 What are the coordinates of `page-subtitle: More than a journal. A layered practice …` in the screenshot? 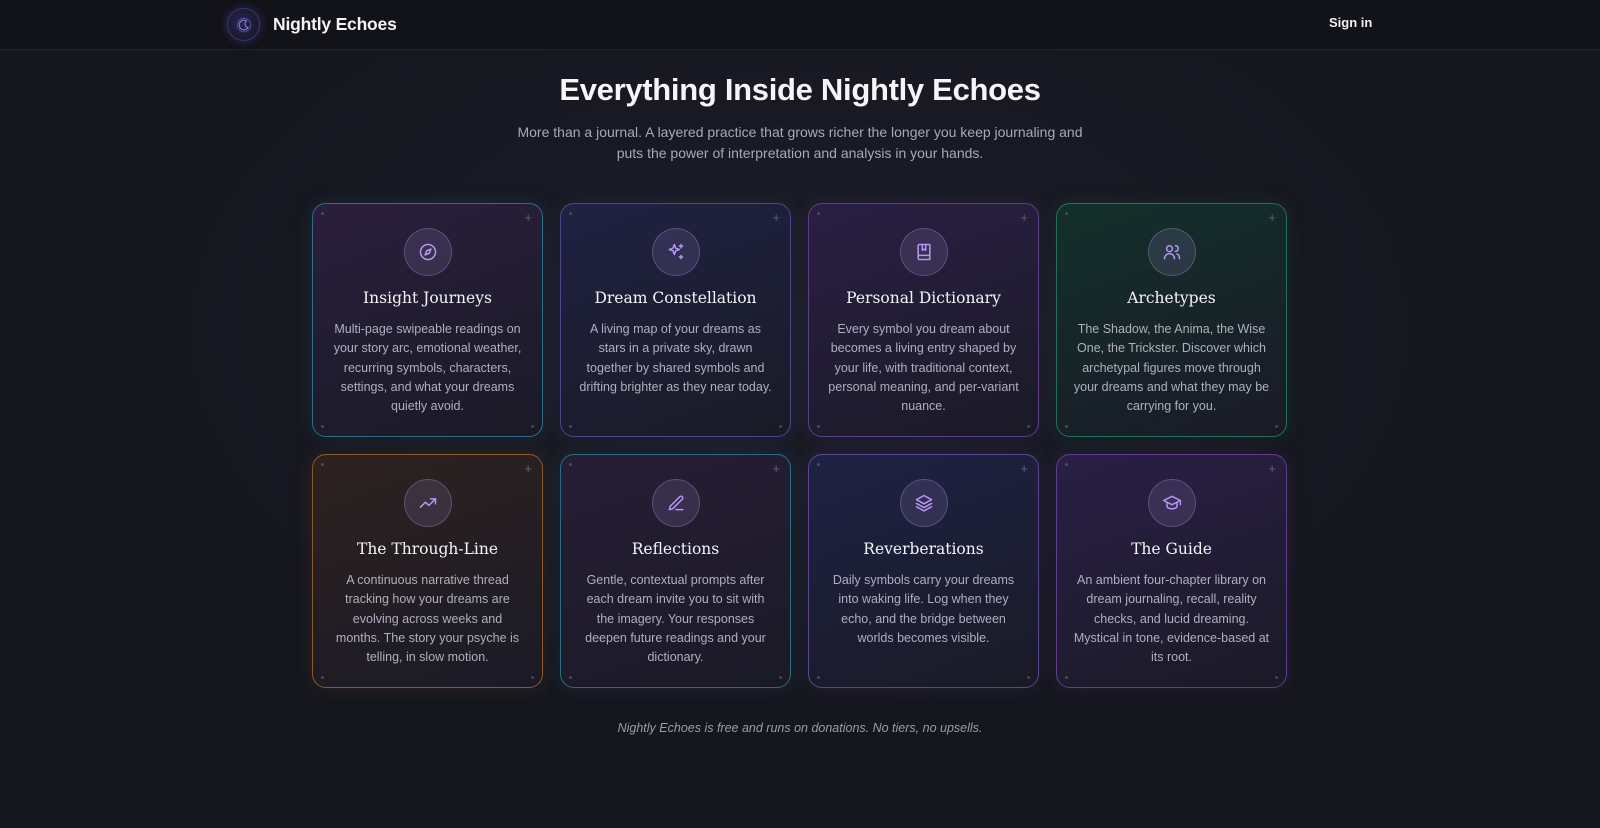 It's located at (800, 142).